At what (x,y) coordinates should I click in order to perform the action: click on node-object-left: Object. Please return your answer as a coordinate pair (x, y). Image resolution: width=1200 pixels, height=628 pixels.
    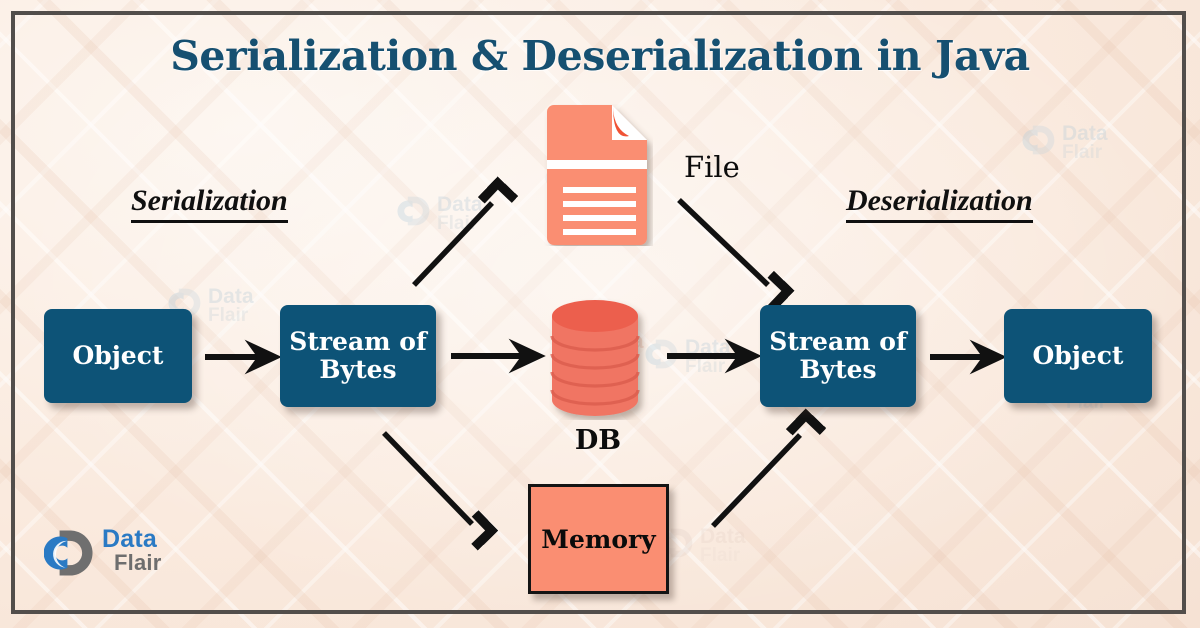
    Looking at the image, I should click on (118, 356).